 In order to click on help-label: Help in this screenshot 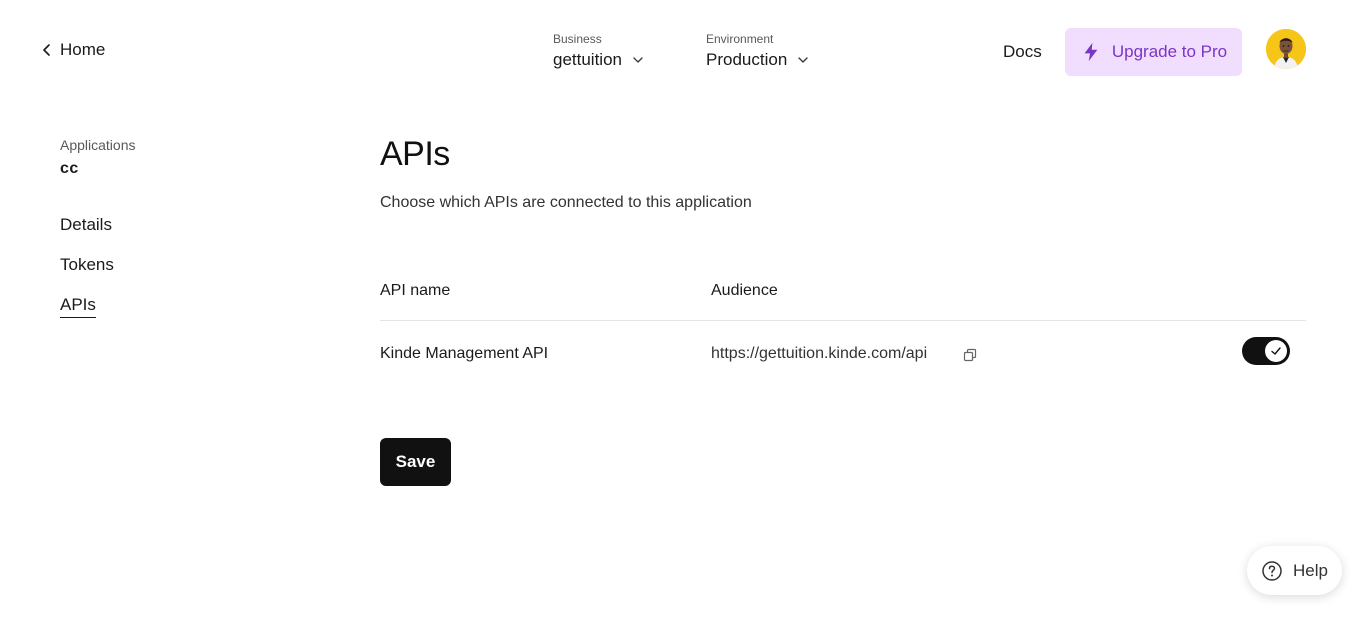, I will do `click(1310, 570)`.